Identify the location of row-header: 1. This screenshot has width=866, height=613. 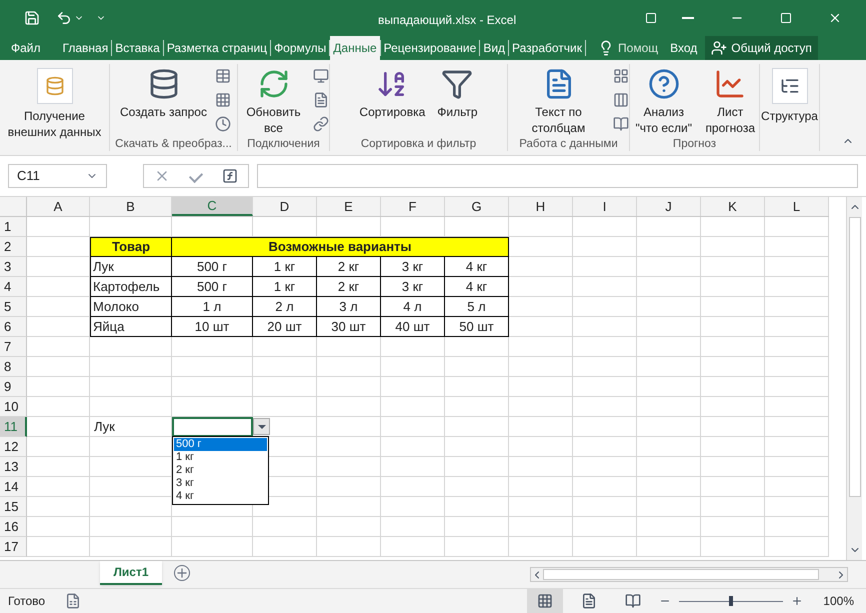
(13, 227).